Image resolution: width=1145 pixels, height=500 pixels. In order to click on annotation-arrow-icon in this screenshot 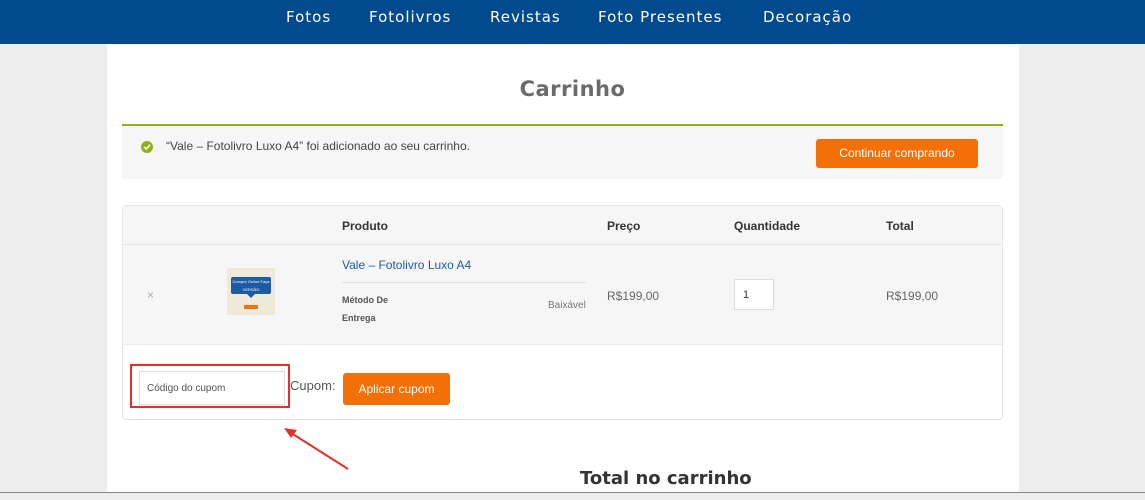, I will do `click(316, 449)`.